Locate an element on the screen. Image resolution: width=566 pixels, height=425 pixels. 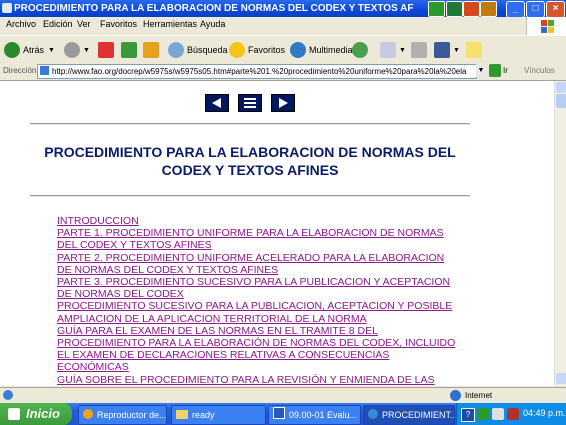
menu-favoritos: Favoritos is located at coordinates (118, 24).